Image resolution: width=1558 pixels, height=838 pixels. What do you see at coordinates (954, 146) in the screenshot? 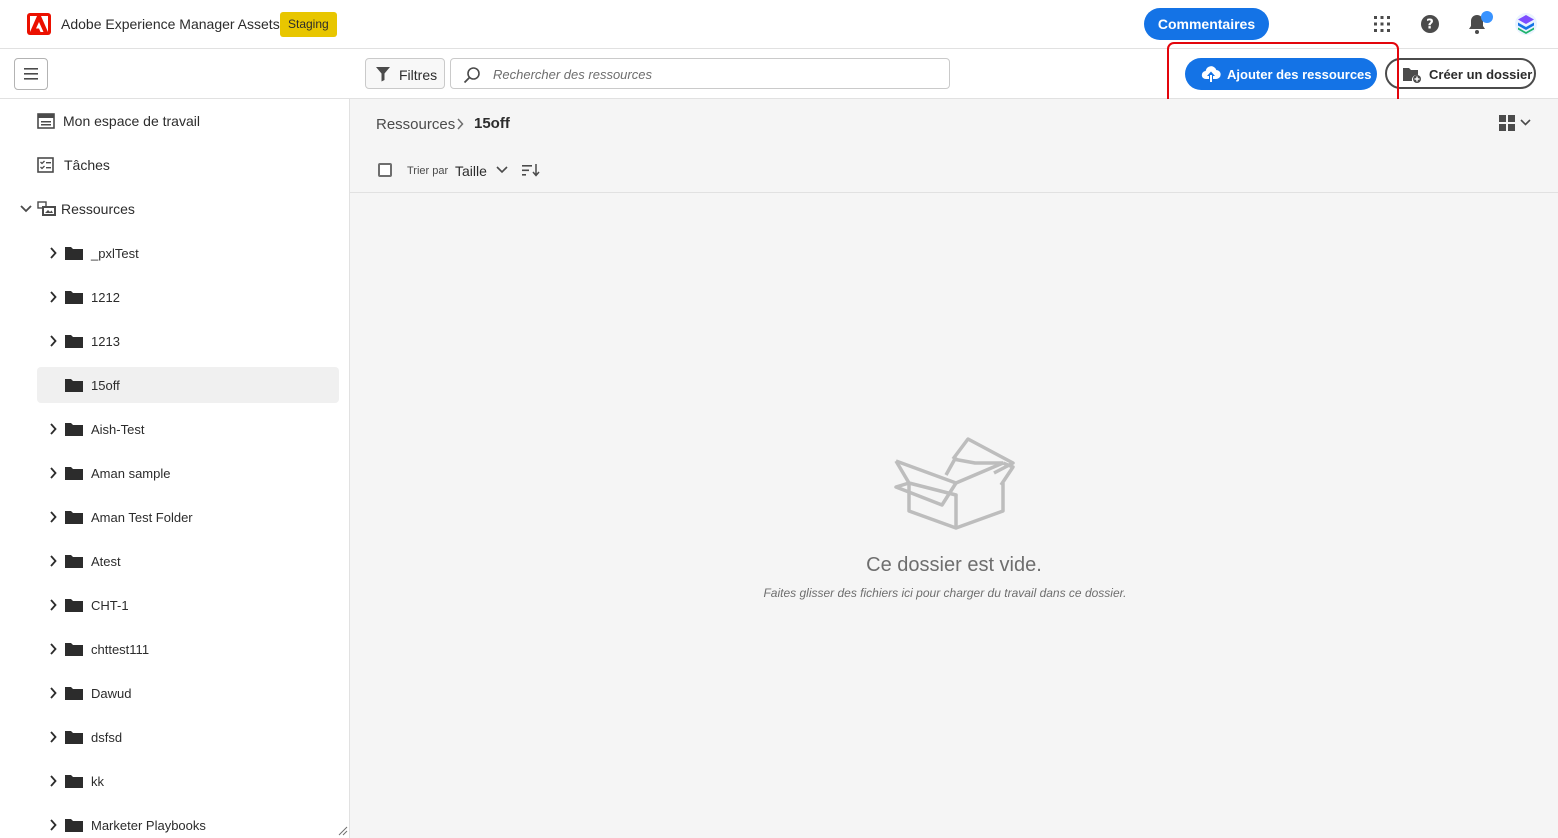
I see `content-header: Ressources 15off Trier par Taille` at bounding box center [954, 146].